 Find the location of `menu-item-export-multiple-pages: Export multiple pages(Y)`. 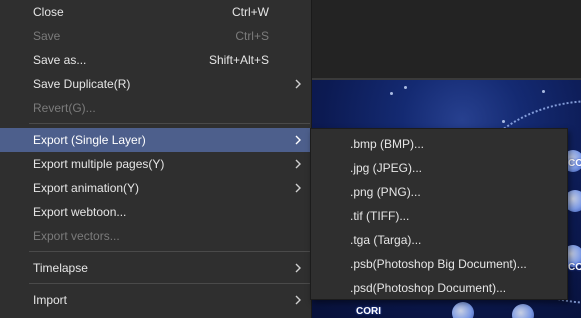

menu-item-export-multiple-pages: Export multiple pages(Y) is located at coordinates (155, 164).